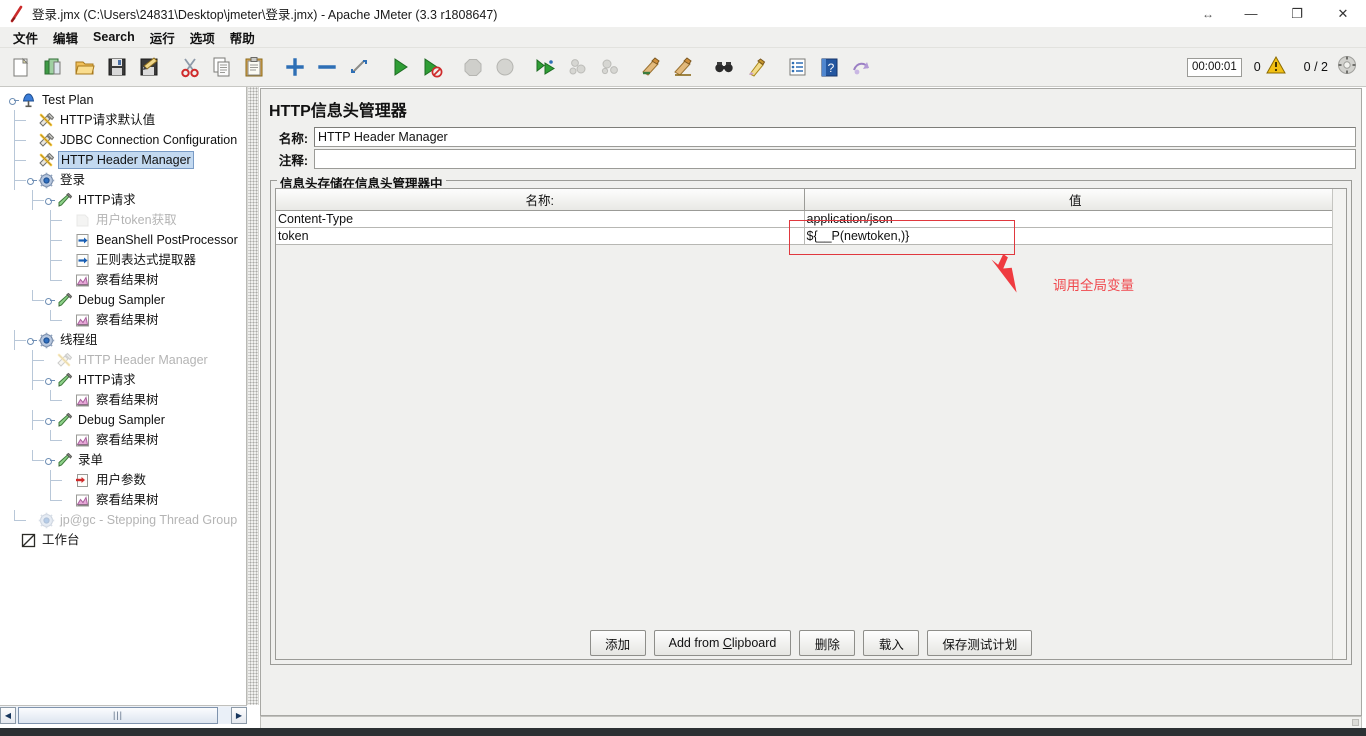  What do you see at coordinates (85, 67) in the screenshot?
I see `open-icon` at bounding box center [85, 67].